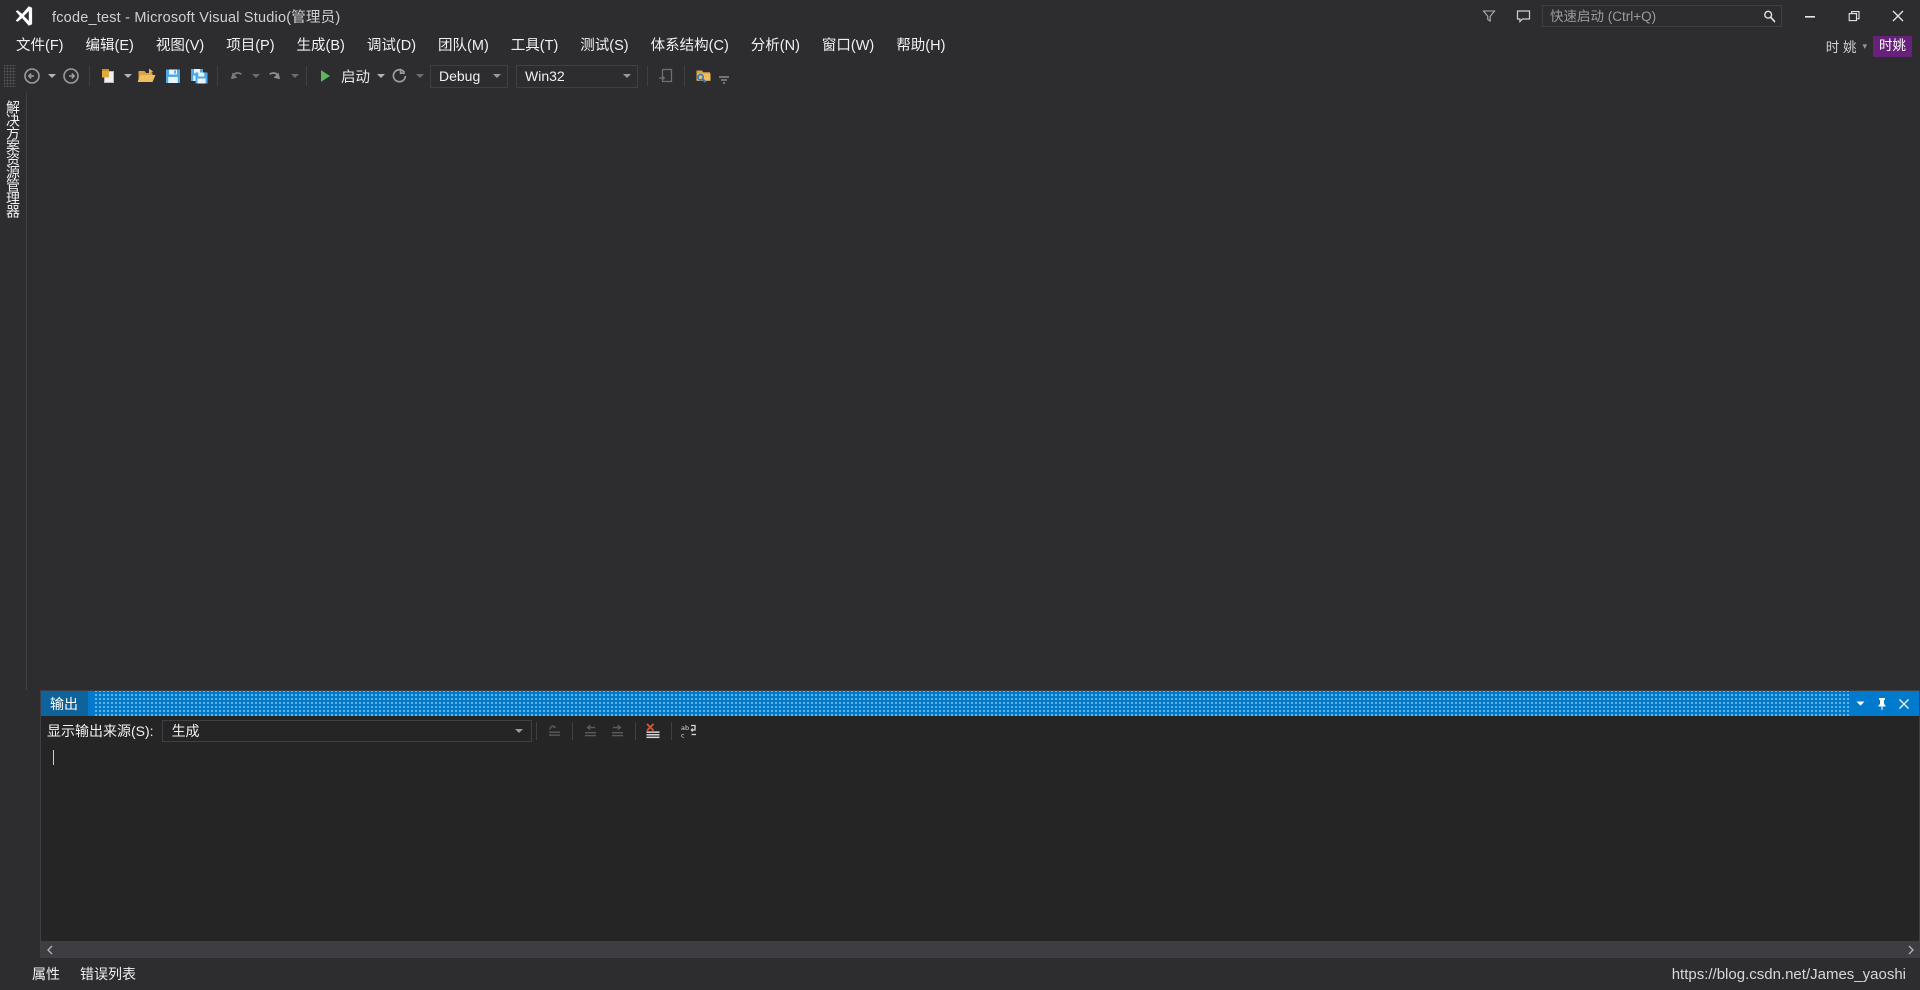 This screenshot has height=990, width=1920. Describe the element at coordinates (653, 731) in the screenshot. I see `clear-all-icon` at that location.